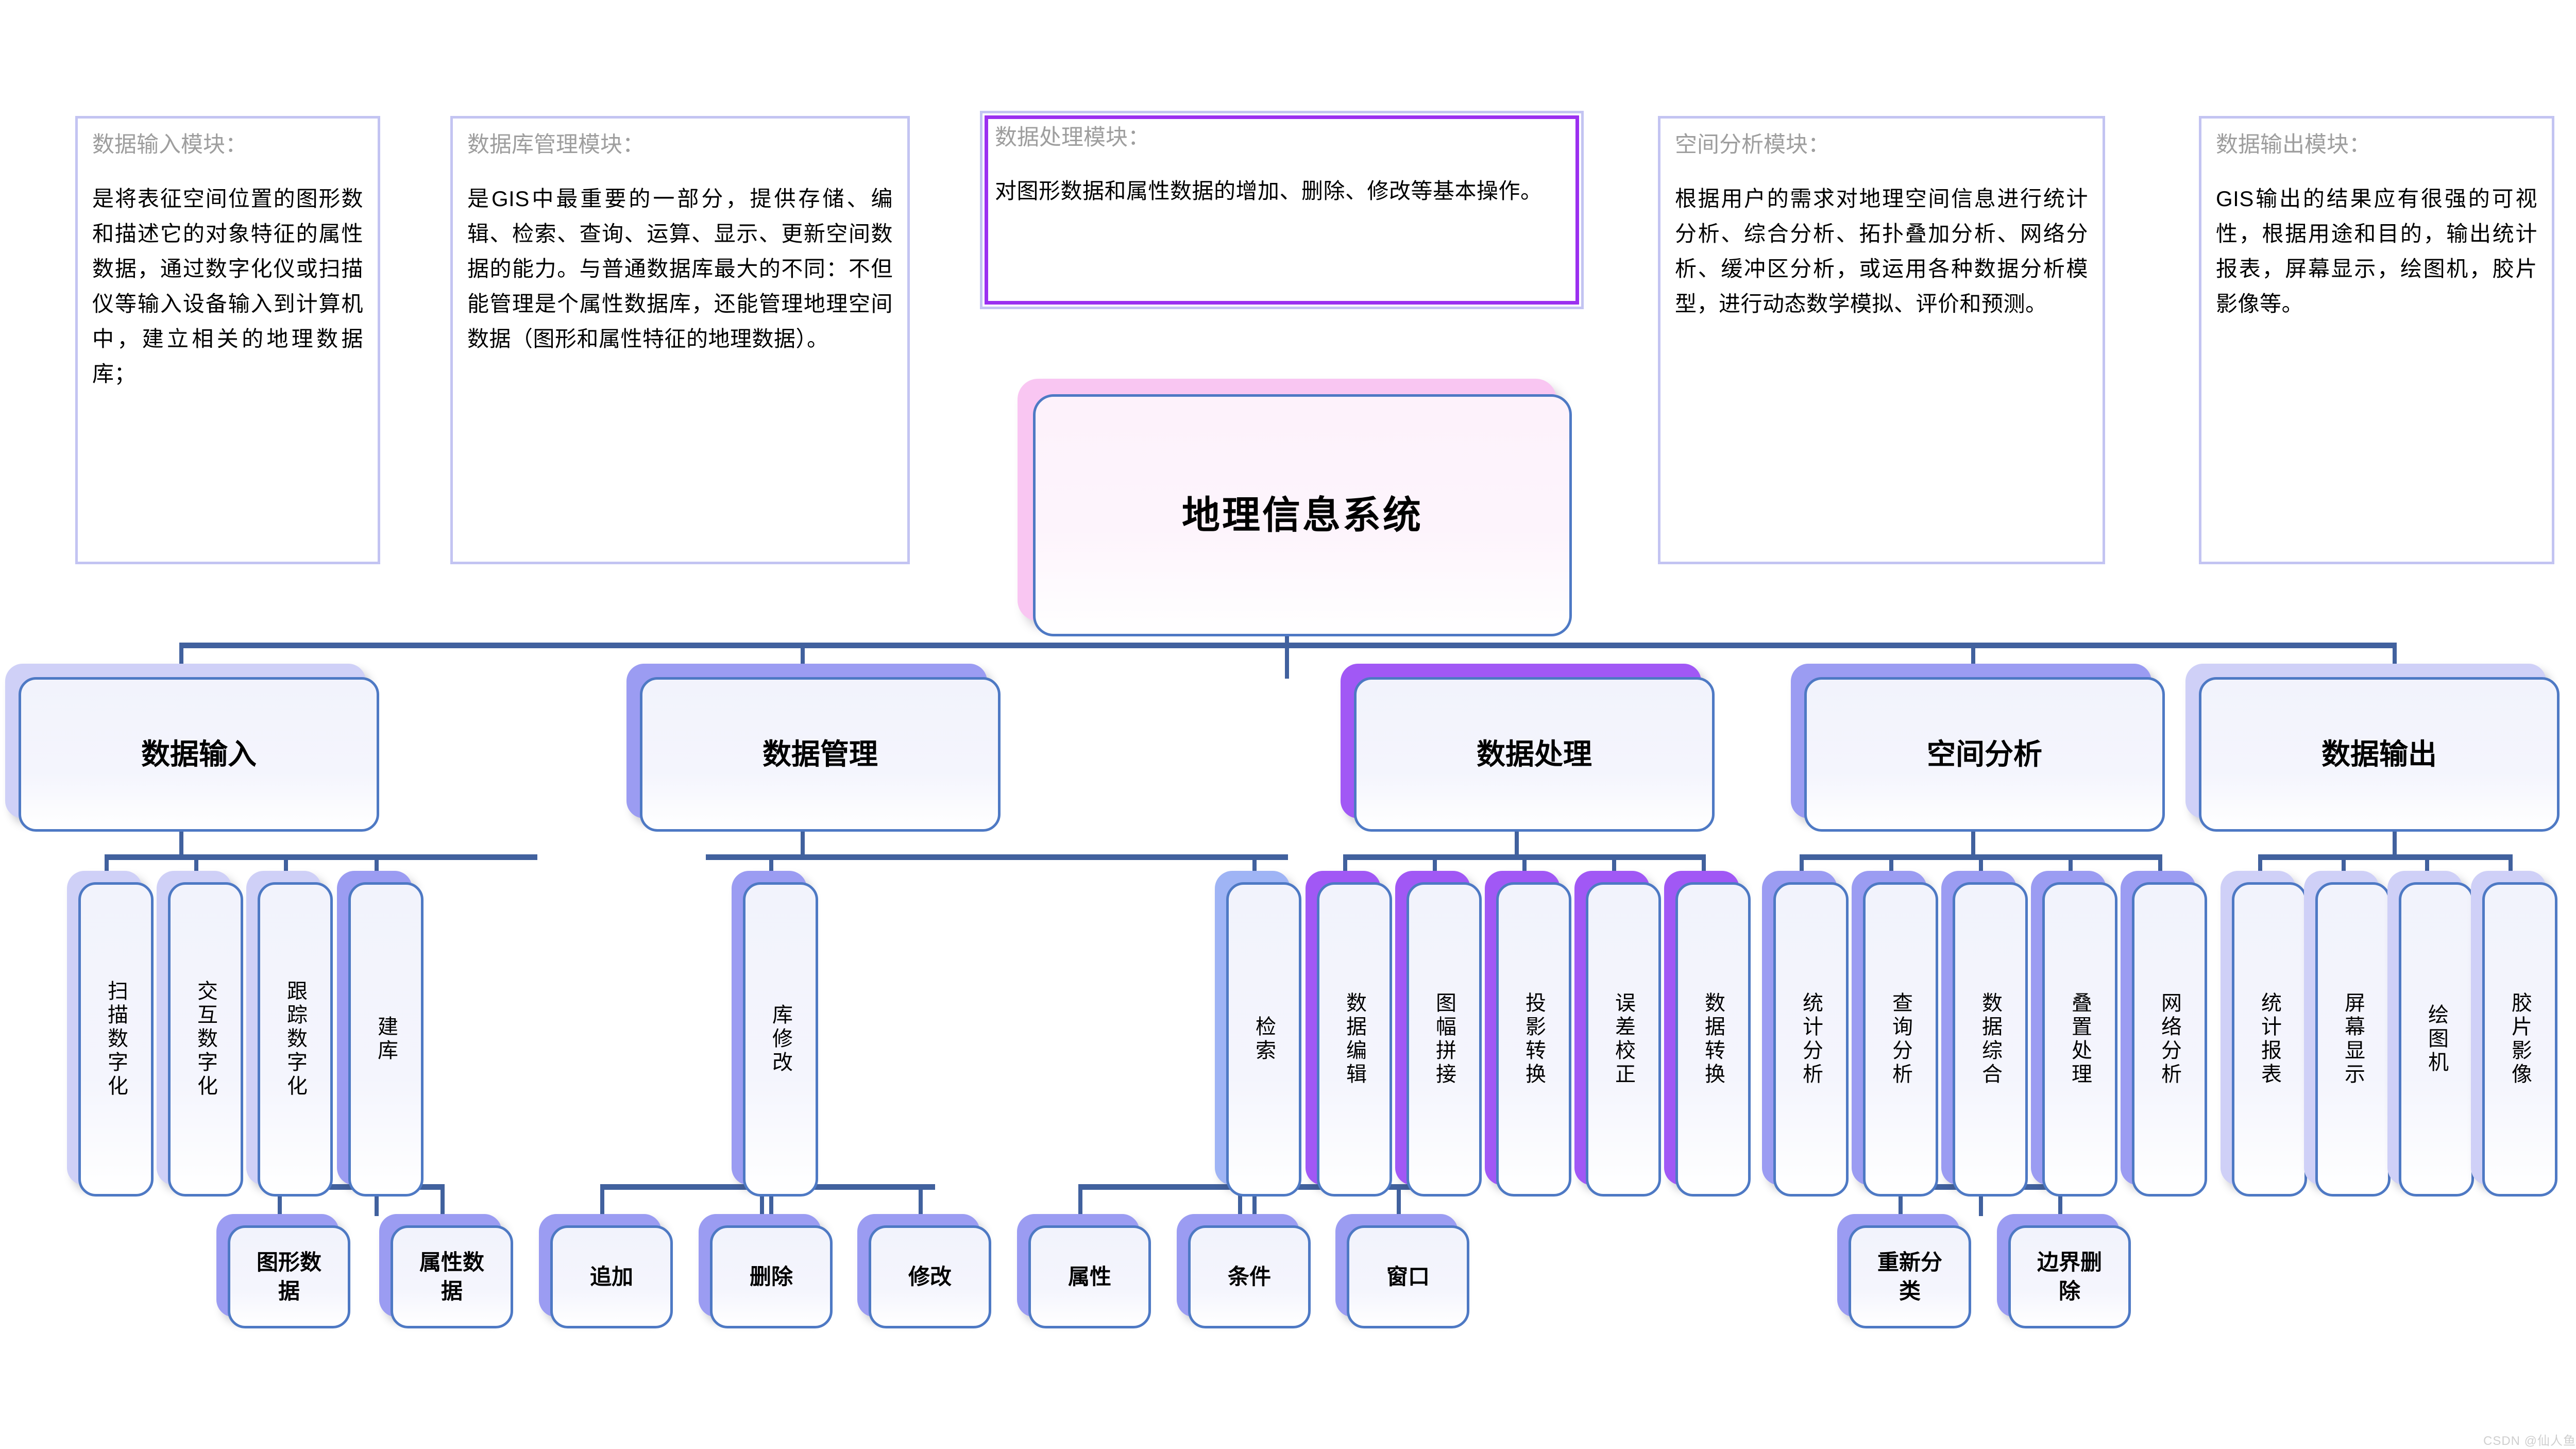  I want to click on node-card: 重新分类, so click(1910, 1276).